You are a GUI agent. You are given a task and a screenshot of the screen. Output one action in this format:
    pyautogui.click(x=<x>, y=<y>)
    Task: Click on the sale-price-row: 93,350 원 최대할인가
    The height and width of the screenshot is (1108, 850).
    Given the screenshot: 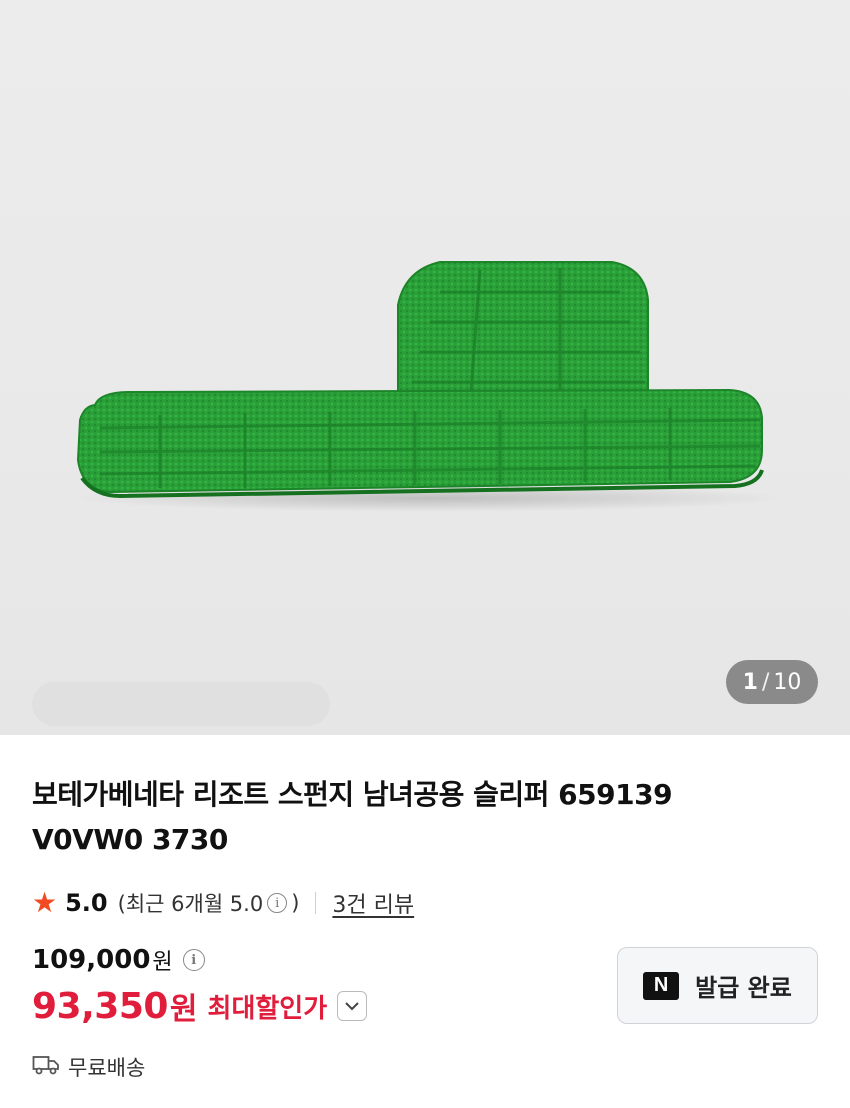 What is the action you would take?
    pyautogui.click(x=200, y=1006)
    